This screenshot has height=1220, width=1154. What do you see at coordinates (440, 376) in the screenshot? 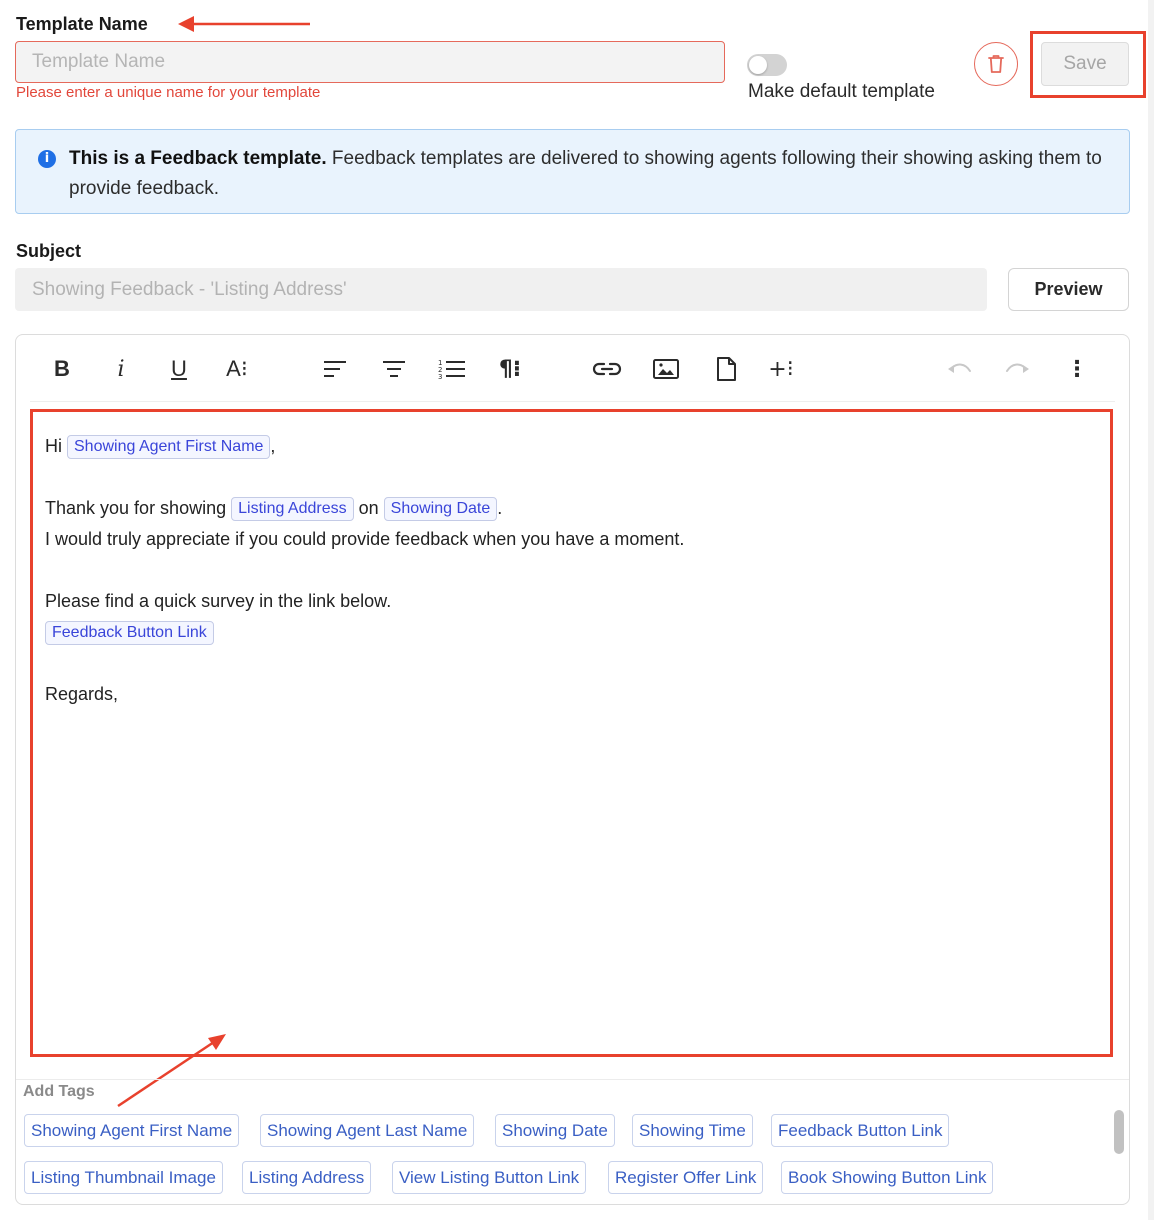
I see `svg-text: 3` at bounding box center [440, 376].